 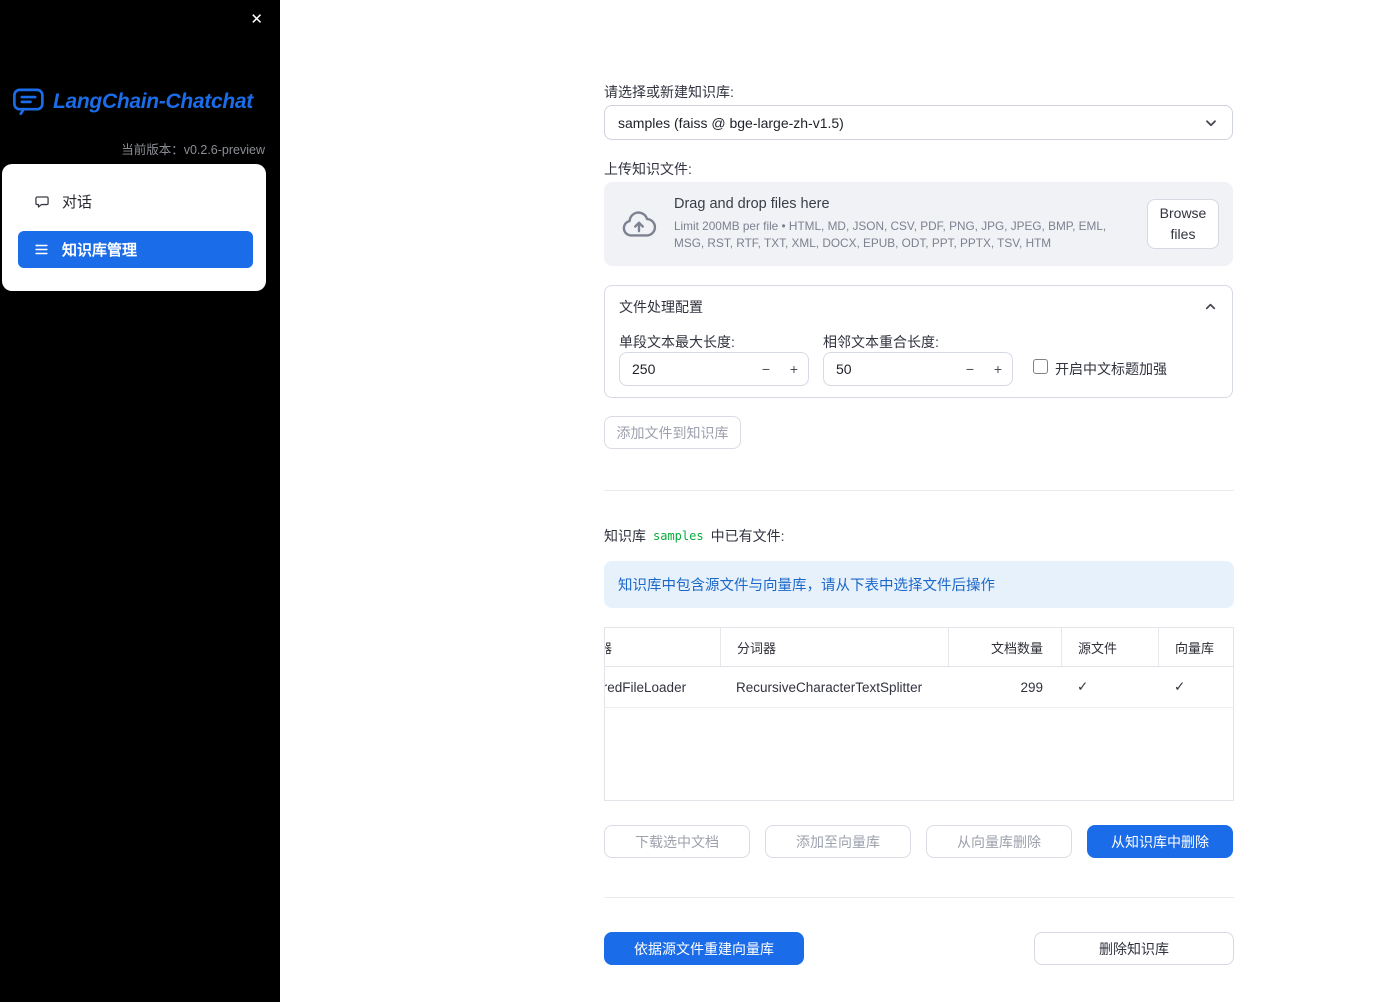 I want to click on rebuild-vector-store-button: 依据源文件重建向量库, so click(x=704, y=948).